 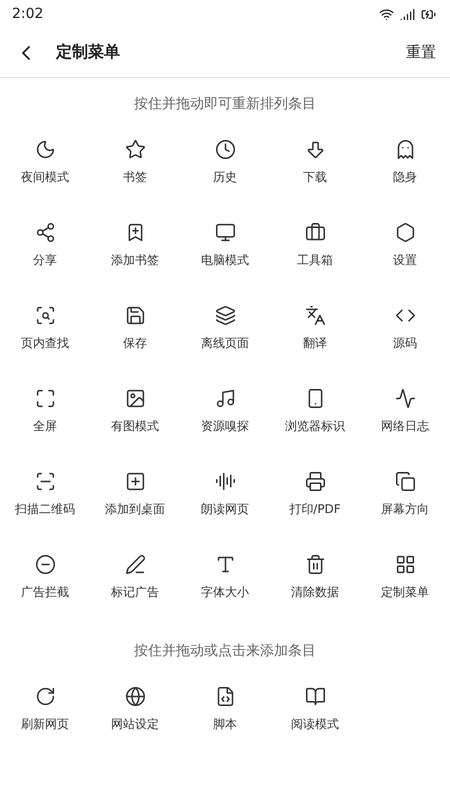 I want to click on printer-icon, so click(x=315, y=481).